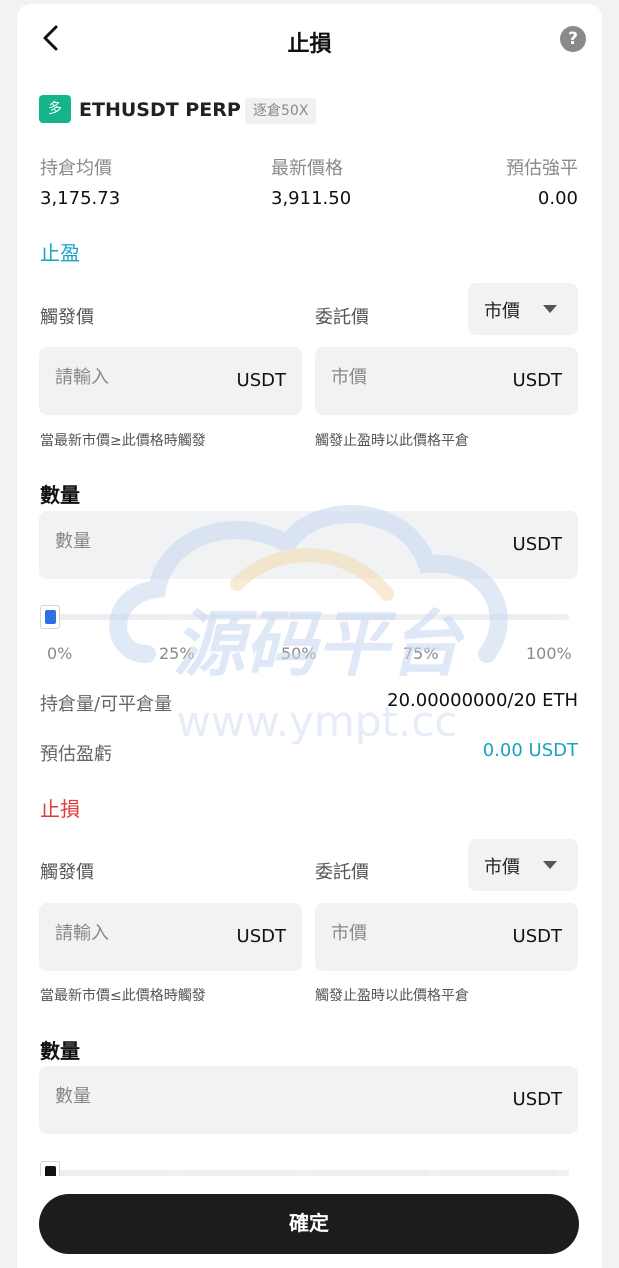 The height and width of the screenshot is (1268, 619). I want to click on slider-mark-75: 75%, so click(421, 653).